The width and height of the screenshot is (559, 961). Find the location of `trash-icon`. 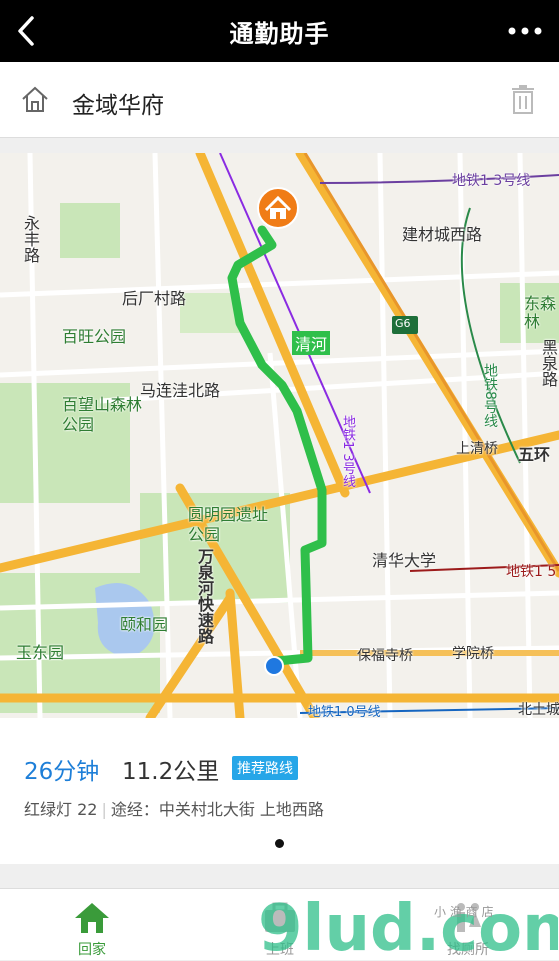

trash-icon is located at coordinates (523, 99).